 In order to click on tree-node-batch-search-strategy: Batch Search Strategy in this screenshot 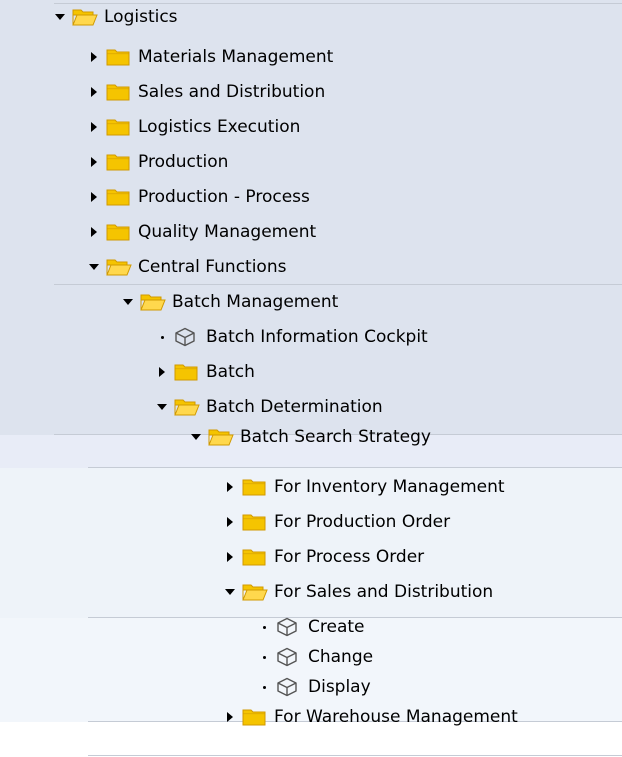, I will do `click(310, 437)`.